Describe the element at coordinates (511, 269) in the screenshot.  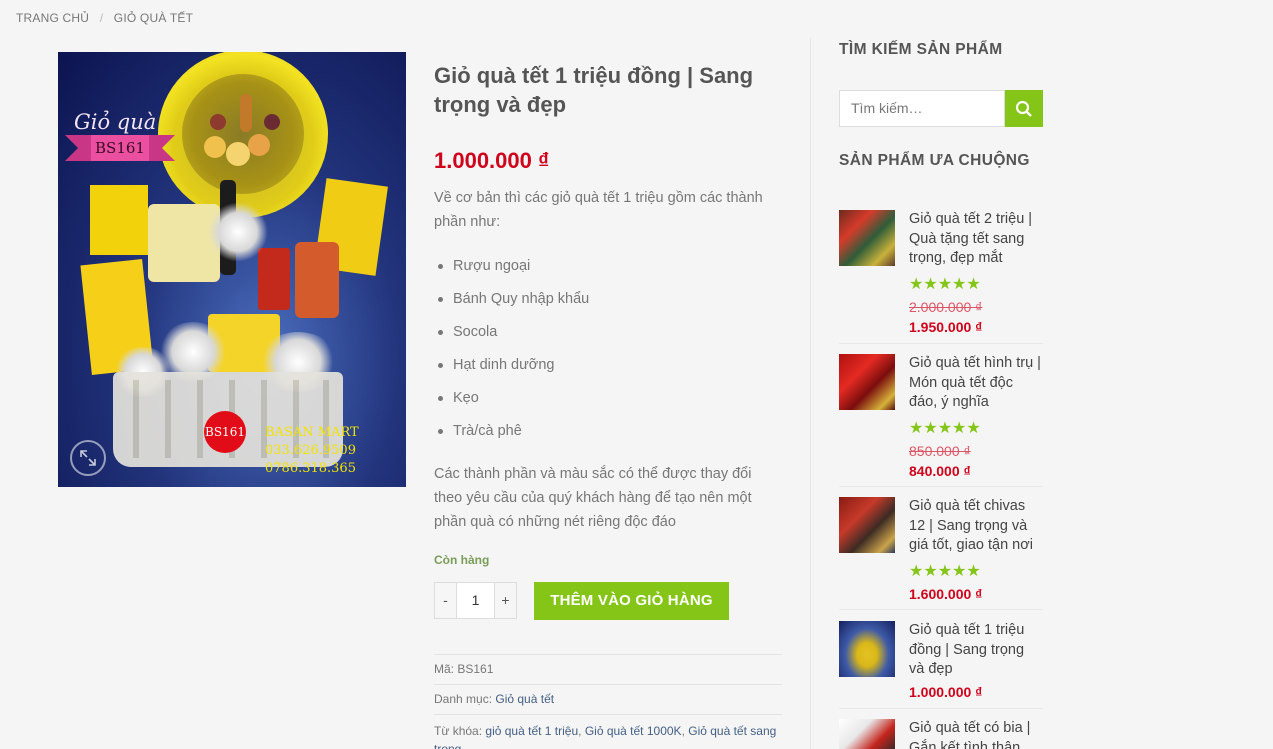
I see `list-item: Rượu ngoại` at that location.